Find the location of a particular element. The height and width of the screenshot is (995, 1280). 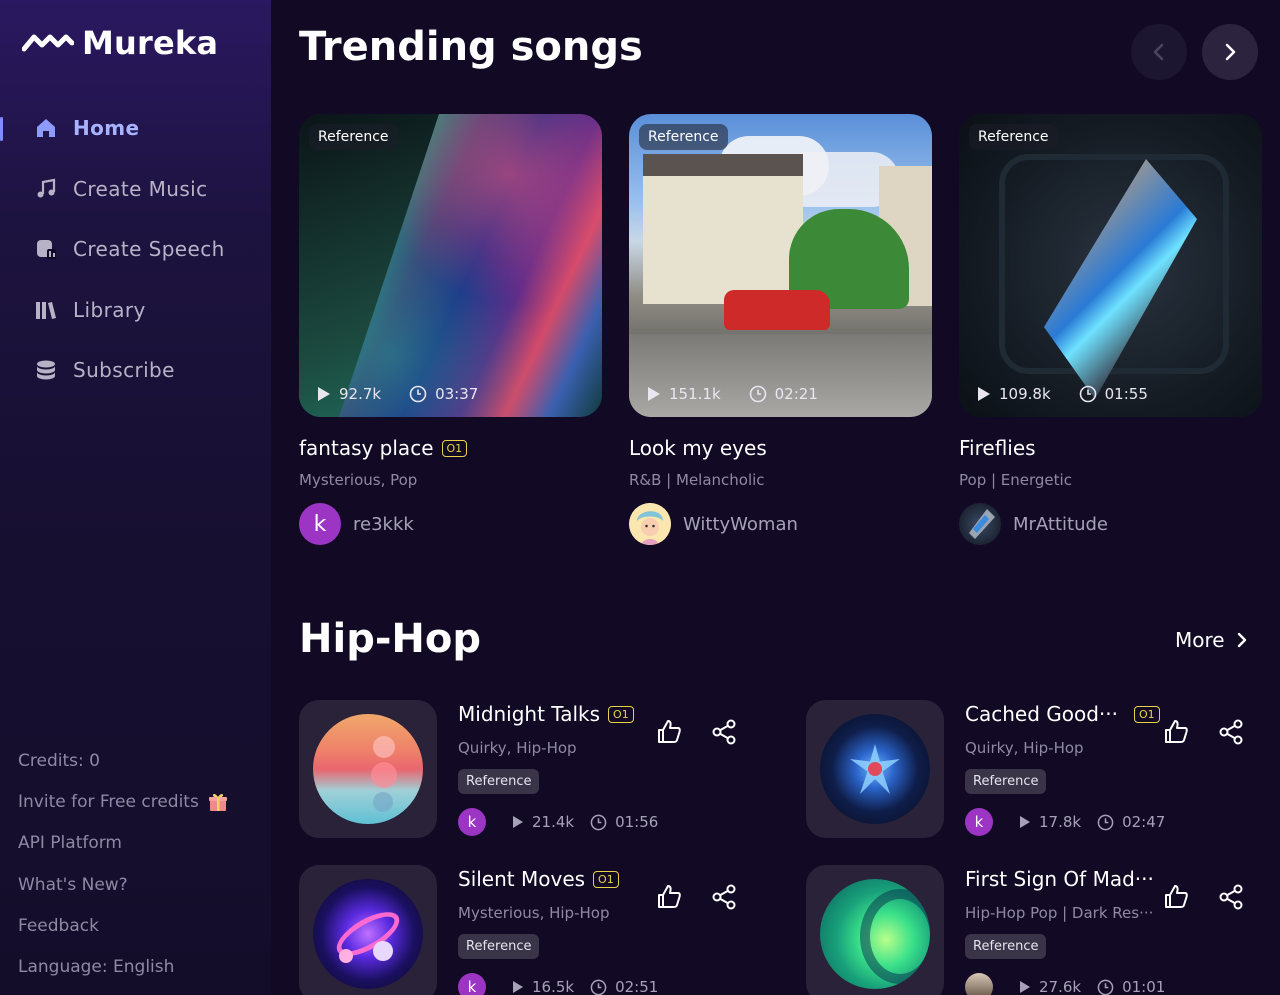

more-link: More is located at coordinates (1212, 640).